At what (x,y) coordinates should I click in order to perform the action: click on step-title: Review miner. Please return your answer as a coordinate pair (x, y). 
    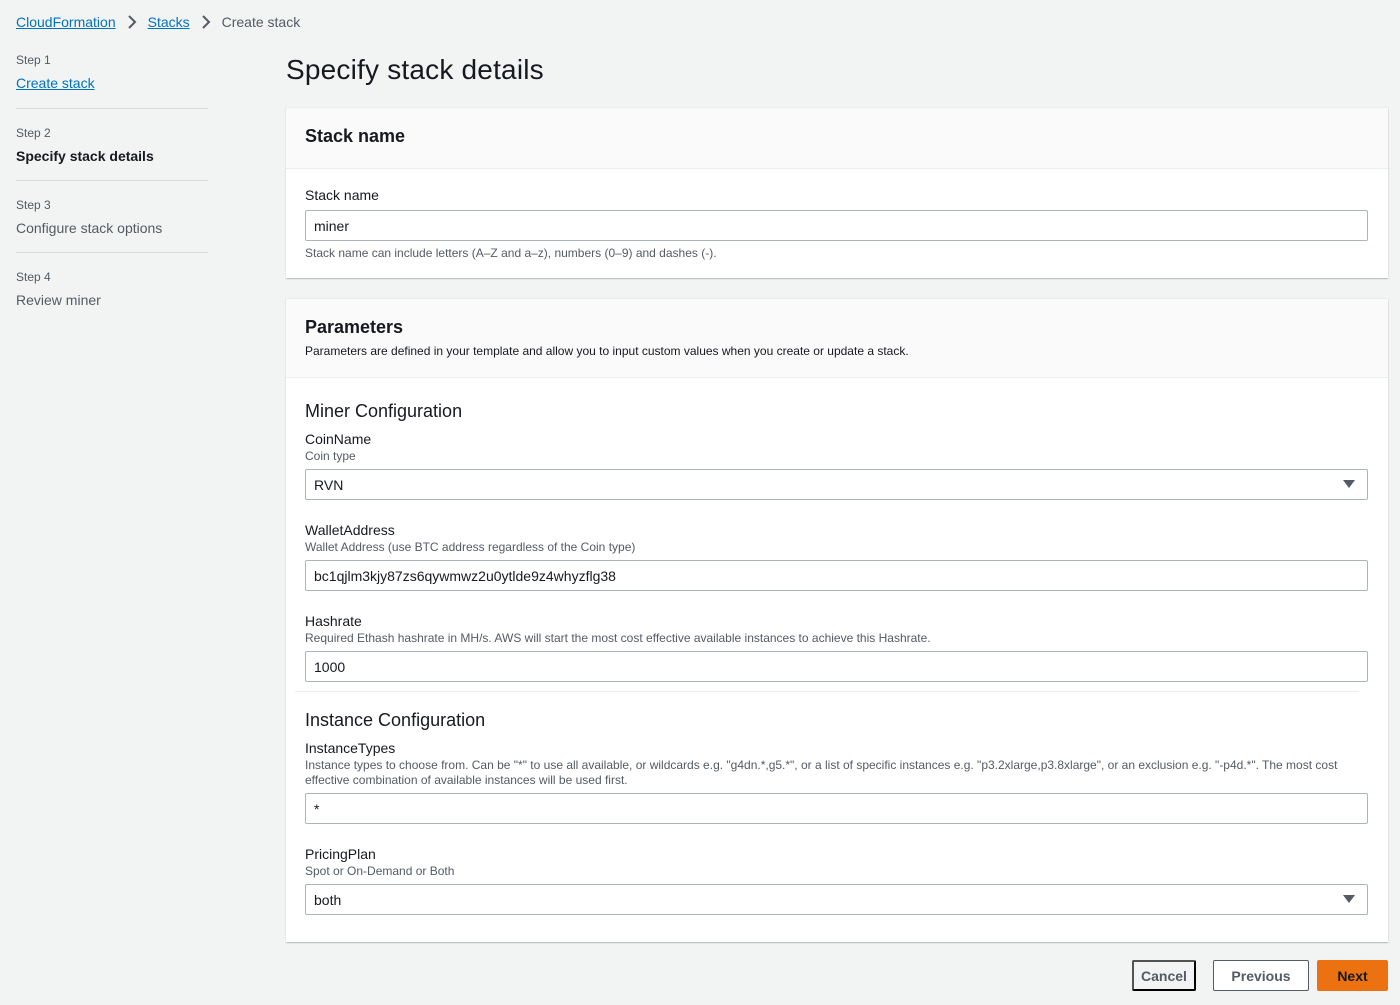
    Looking at the image, I should click on (58, 300).